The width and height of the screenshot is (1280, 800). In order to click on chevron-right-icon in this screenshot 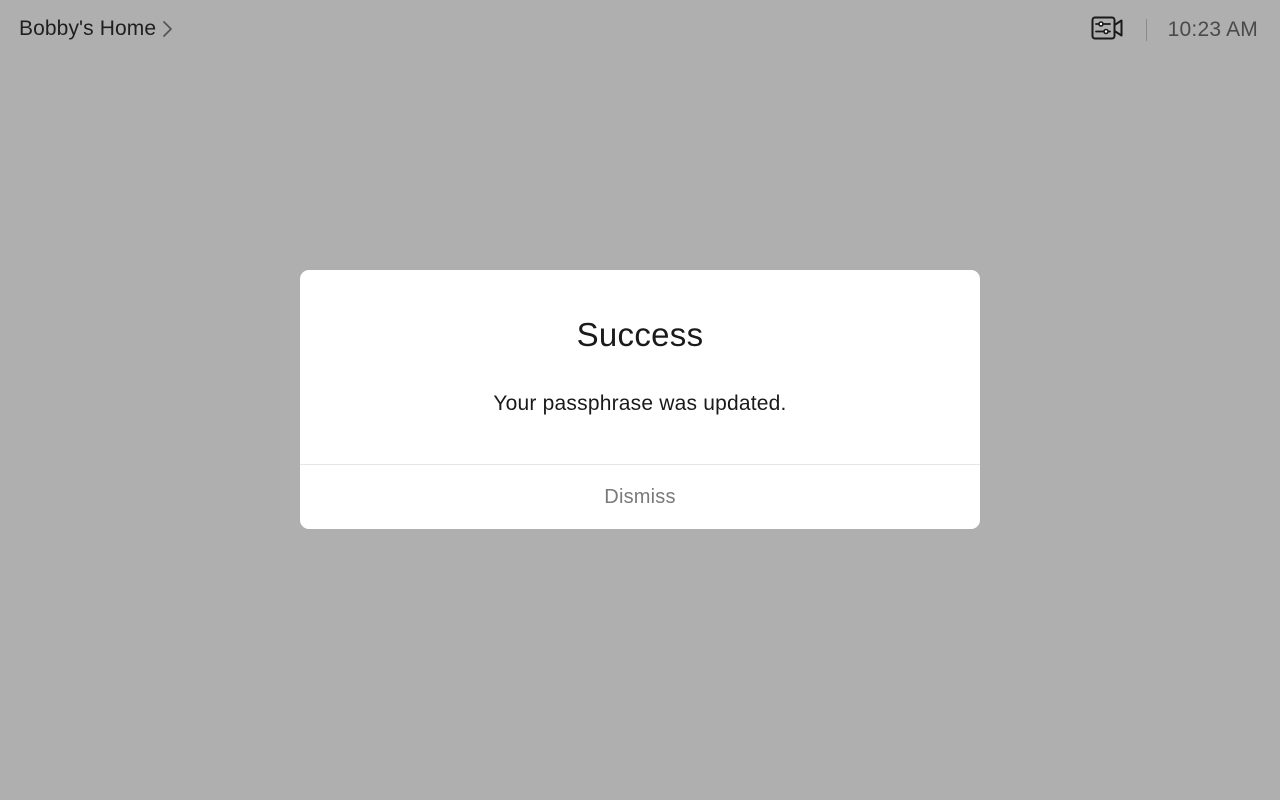, I will do `click(168, 29)`.